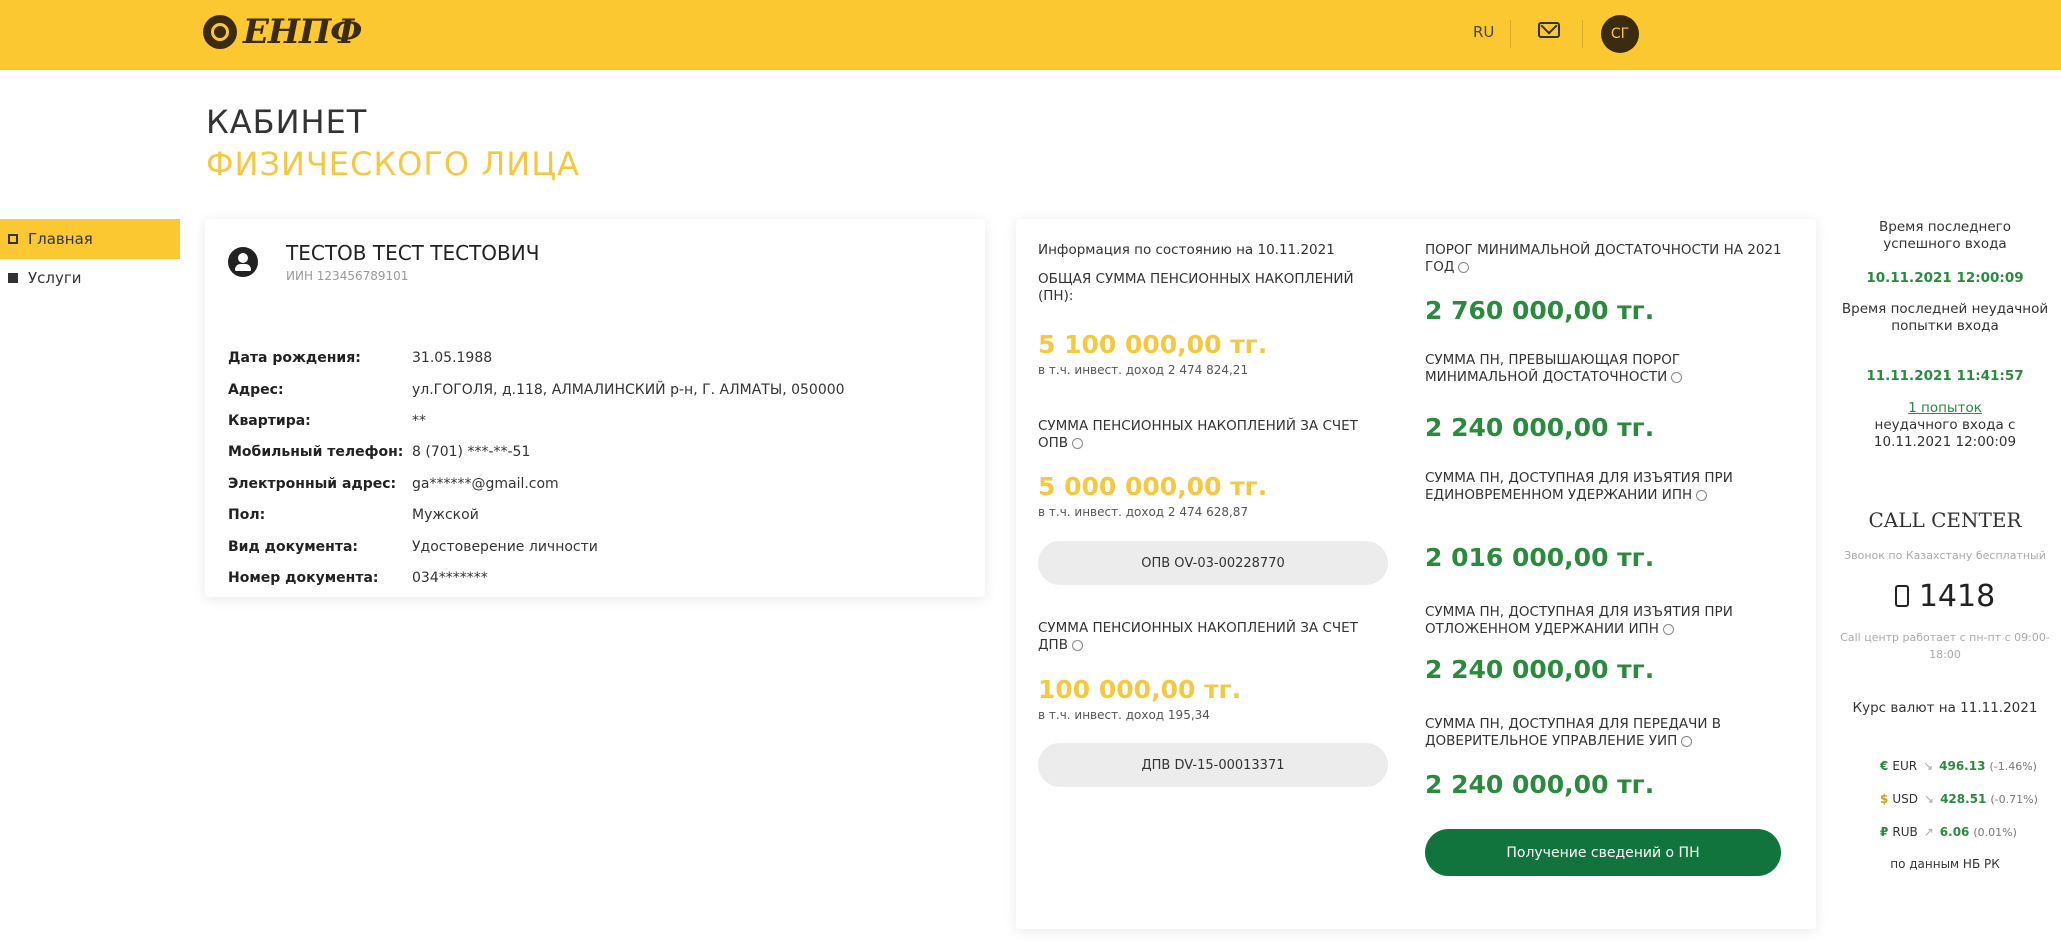 The height and width of the screenshot is (947, 2061). What do you see at coordinates (1540, 669) in the screenshot?
I see `withdraw-deferred-amount: 2 240 000,00 тг.` at bounding box center [1540, 669].